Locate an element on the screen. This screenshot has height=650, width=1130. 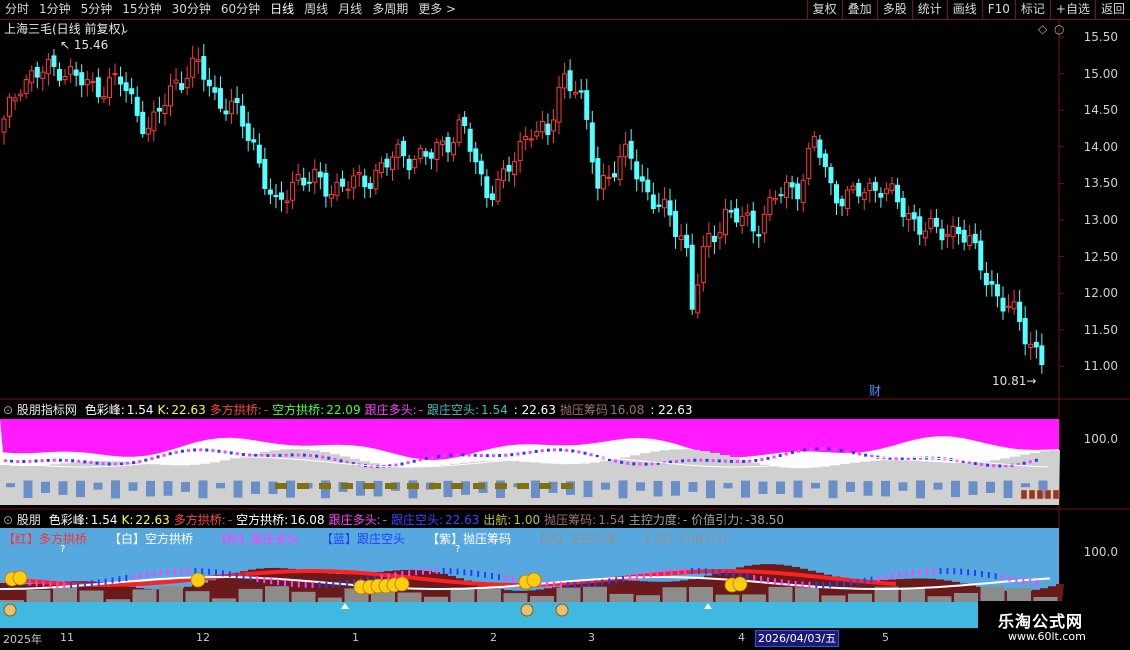
indicator1-bag-icon is located at coordinates (1040, 494).